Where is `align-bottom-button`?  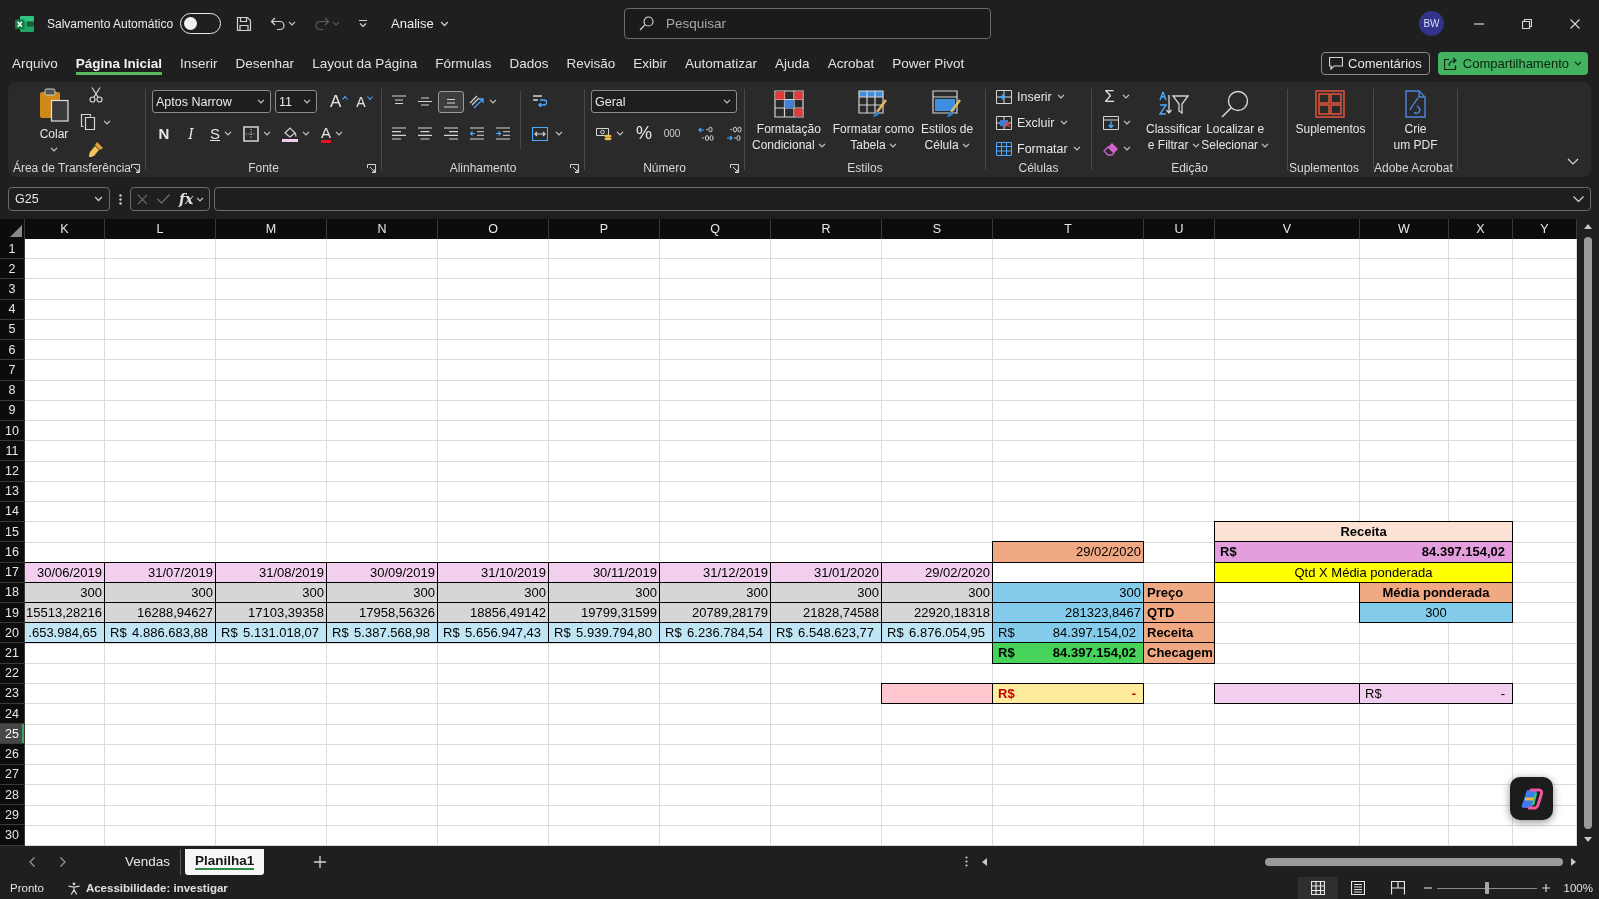
align-bottom-button is located at coordinates (451, 101).